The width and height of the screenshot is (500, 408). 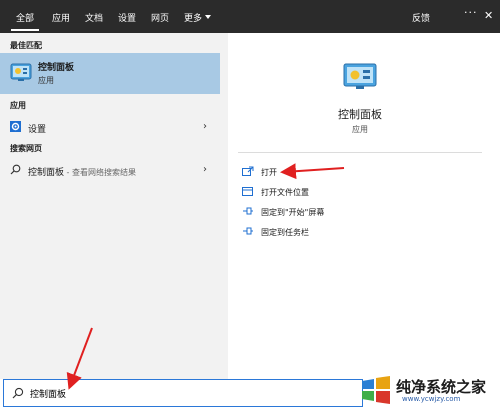 What do you see at coordinates (15, 126) in the screenshot?
I see `gear-icon` at bounding box center [15, 126].